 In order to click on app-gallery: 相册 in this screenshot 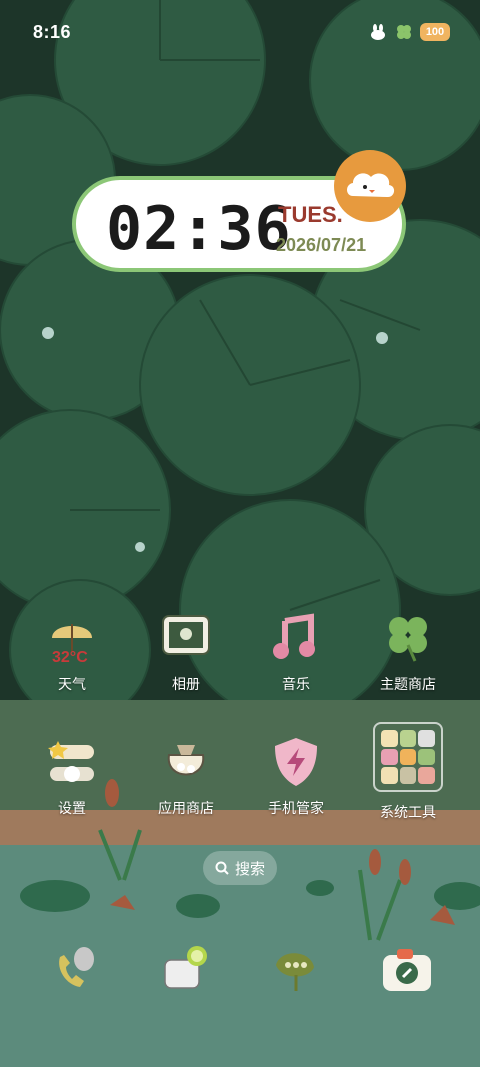, I will do `click(186, 652)`.